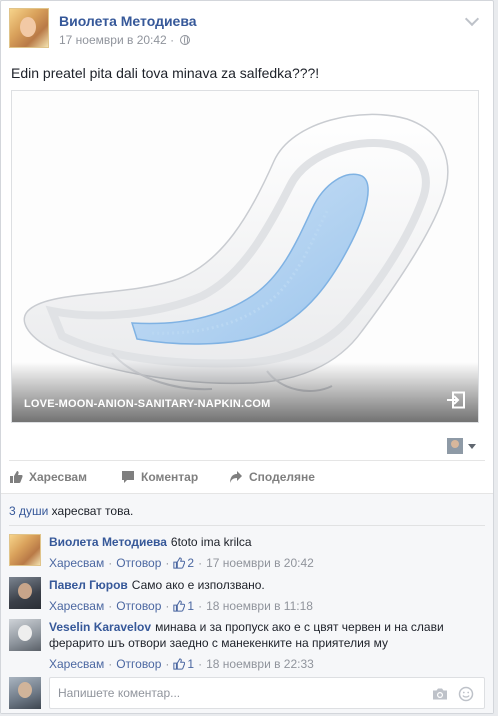 The height and width of the screenshot is (716, 498). Describe the element at coordinates (236, 477) in the screenshot. I see `share-icon` at that location.